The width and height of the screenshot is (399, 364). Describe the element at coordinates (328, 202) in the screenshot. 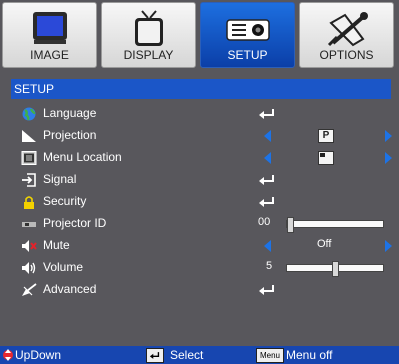

I see `security-control` at that location.